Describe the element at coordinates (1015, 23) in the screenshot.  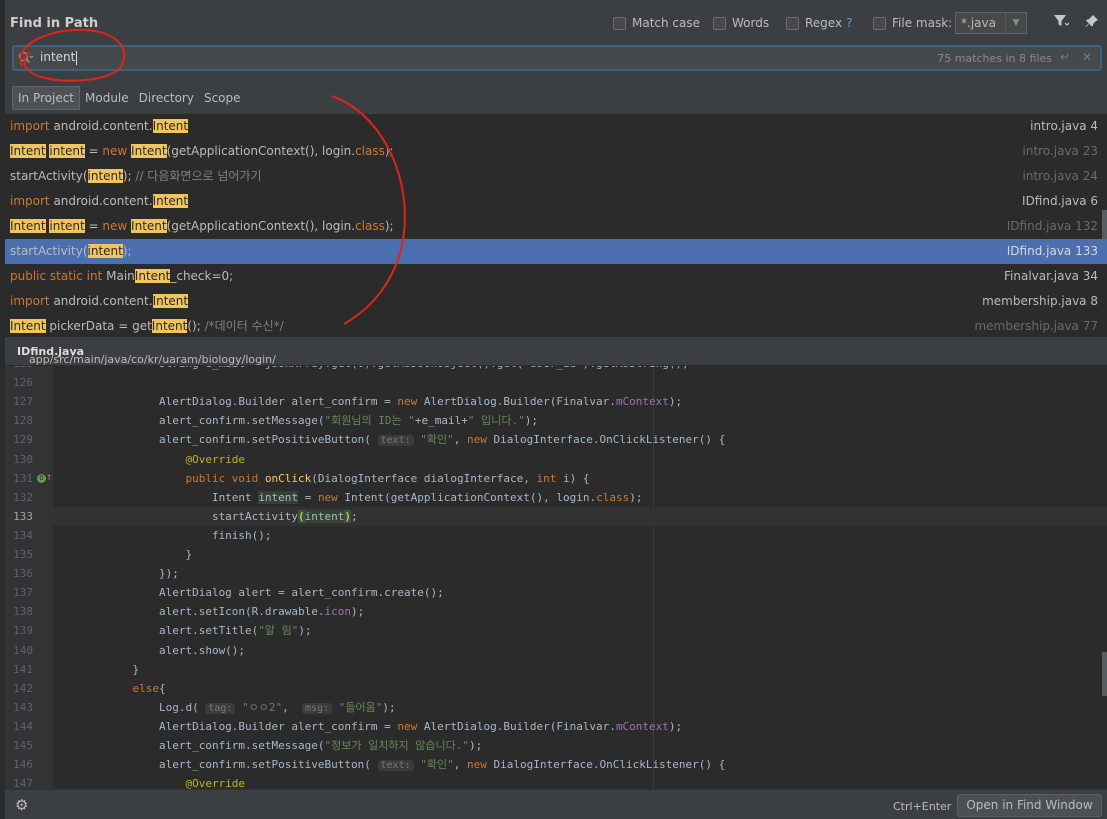
I see `chevron-down-icon: ▼` at that location.